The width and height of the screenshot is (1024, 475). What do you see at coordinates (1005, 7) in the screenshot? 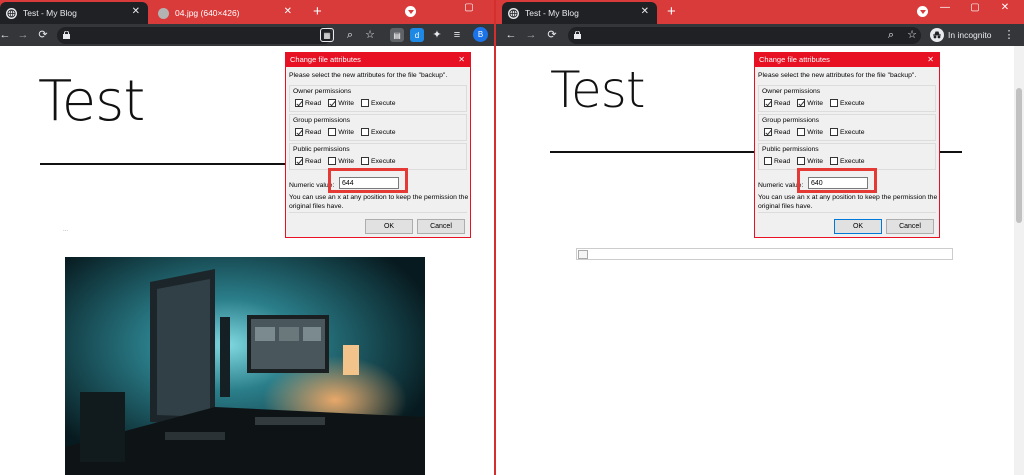
I see `close-window-icon: ✕` at bounding box center [1005, 7].